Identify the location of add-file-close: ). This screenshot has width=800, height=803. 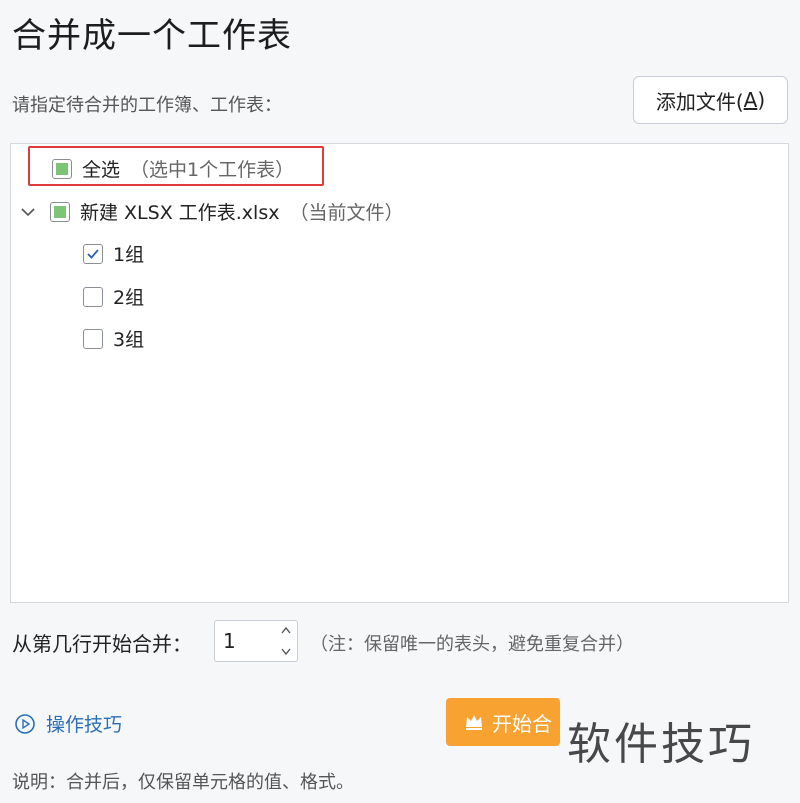
(761, 100).